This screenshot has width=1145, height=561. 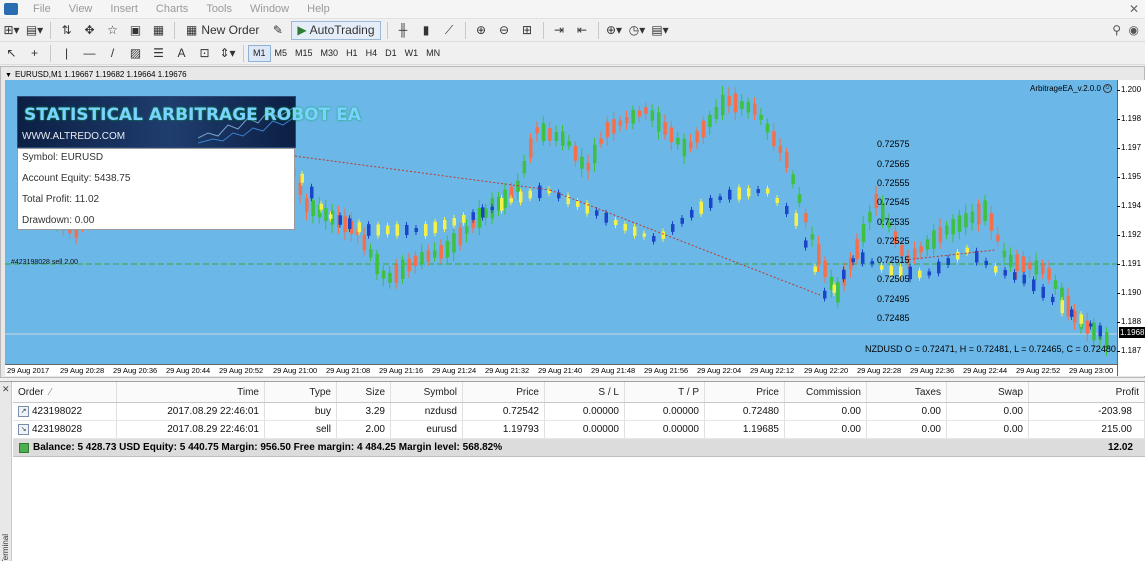 What do you see at coordinates (582, 30) in the screenshot?
I see `chart-shift-button: ⇤` at bounding box center [582, 30].